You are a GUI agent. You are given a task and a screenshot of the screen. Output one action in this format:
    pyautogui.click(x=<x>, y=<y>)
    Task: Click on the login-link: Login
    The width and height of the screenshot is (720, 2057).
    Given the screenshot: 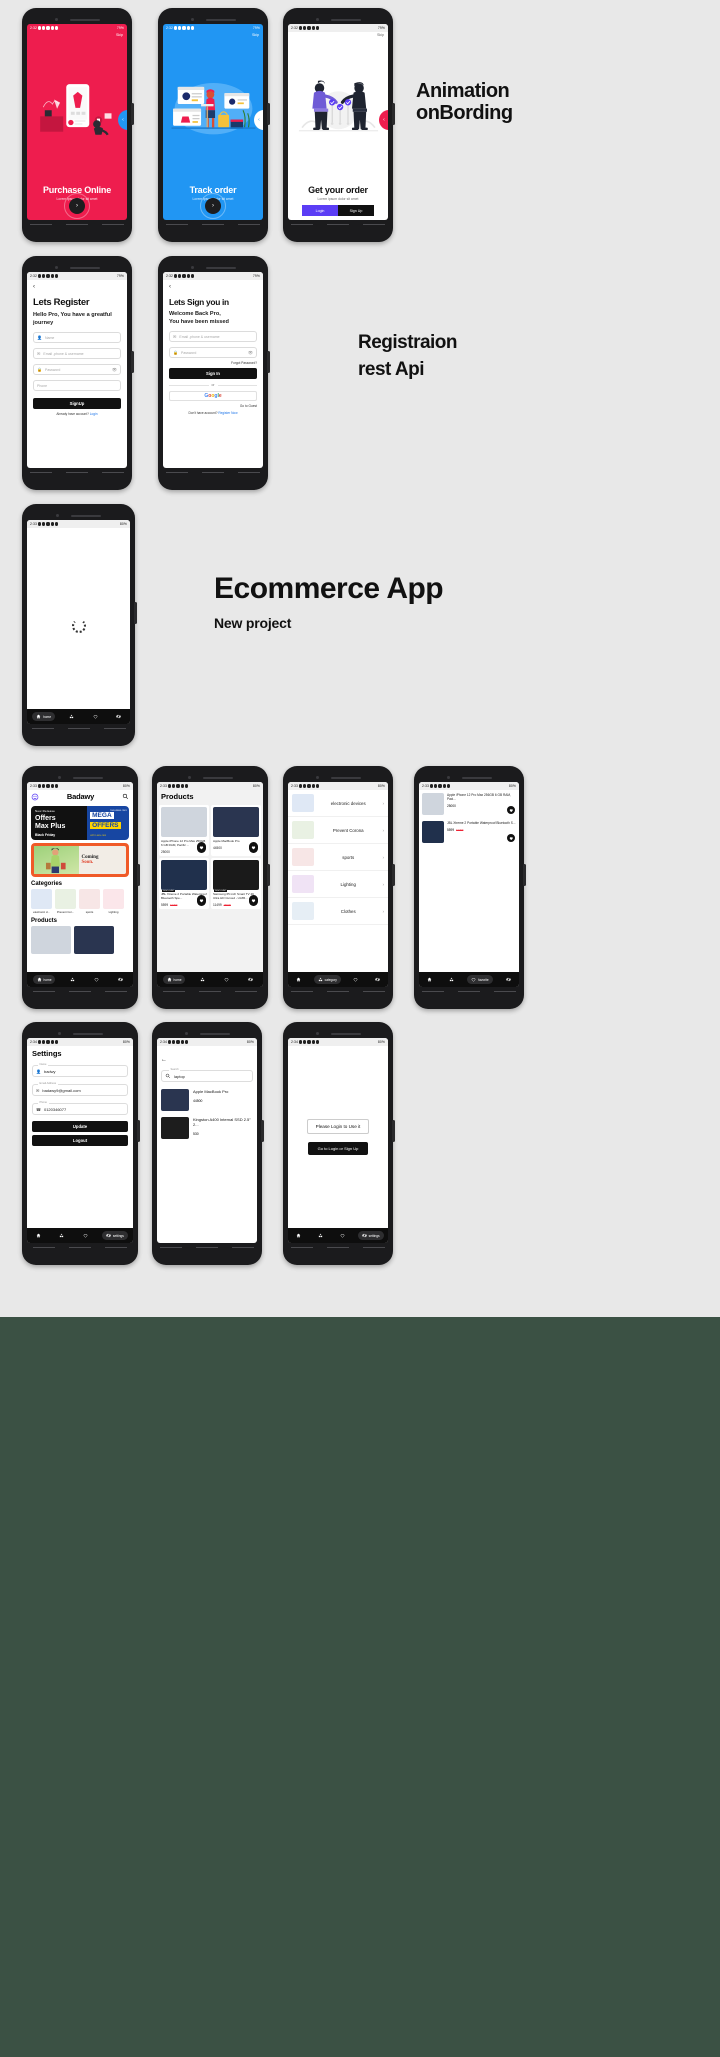 What is the action you would take?
    pyautogui.click(x=94, y=414)
    